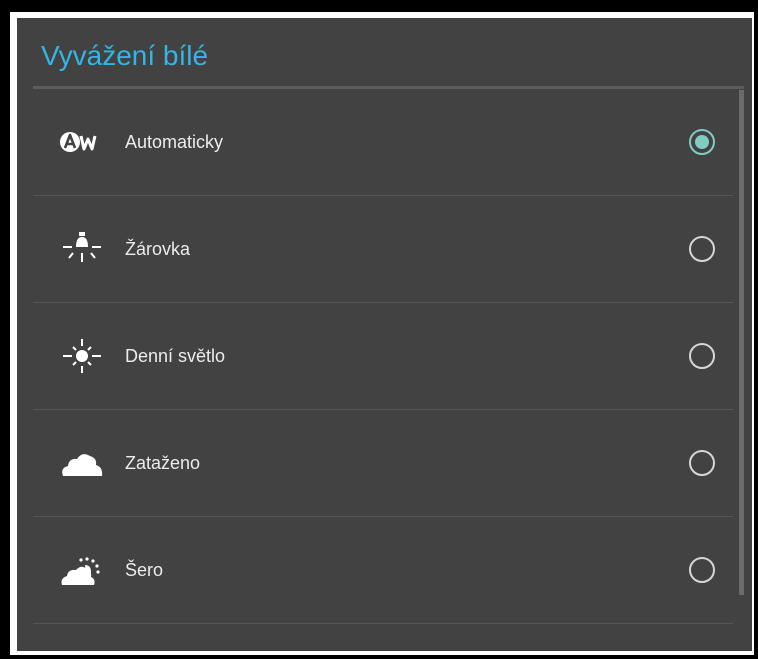  What do you see at coordinates (144, 570) in the screenshot?
I see `option-label: Šero` at bounding box center [144, 570].